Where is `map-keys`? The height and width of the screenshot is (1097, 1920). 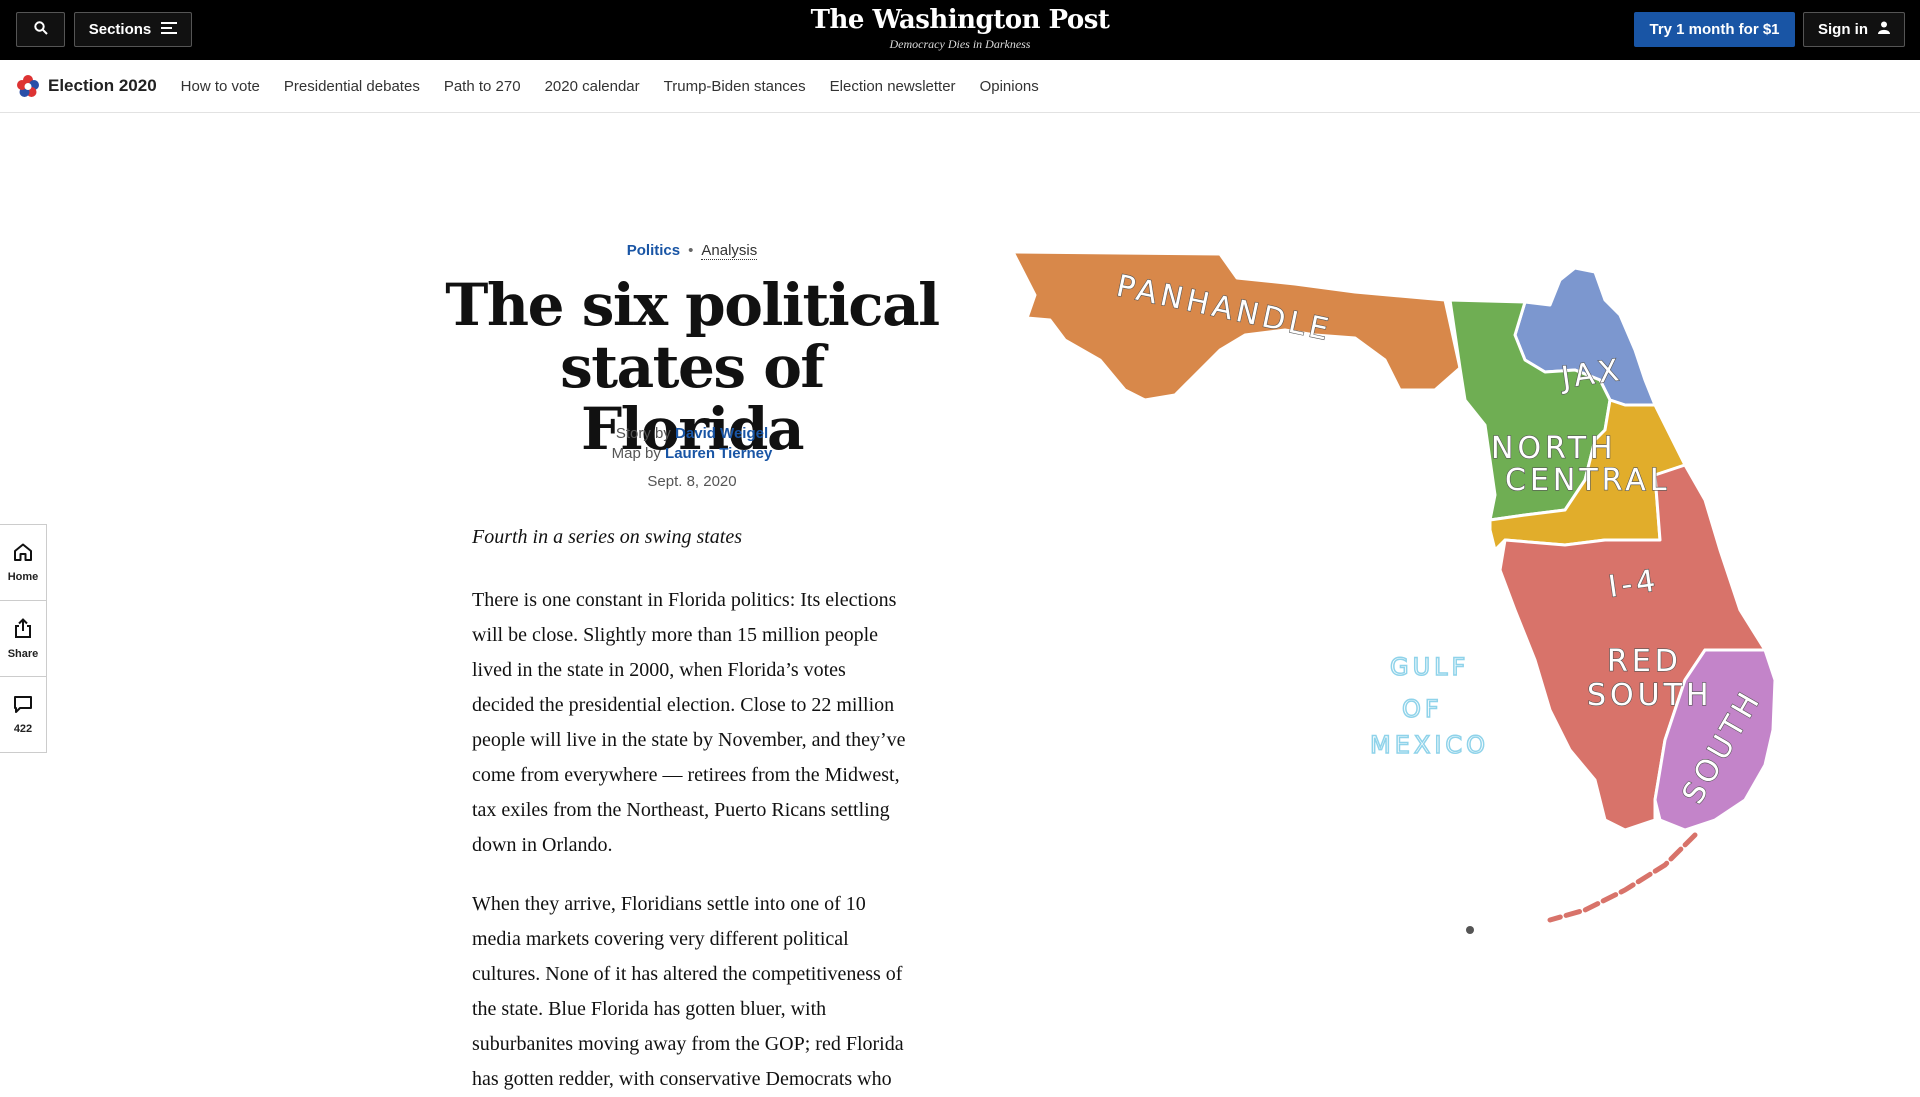
map-keys is located at coordinates (1622, 877).